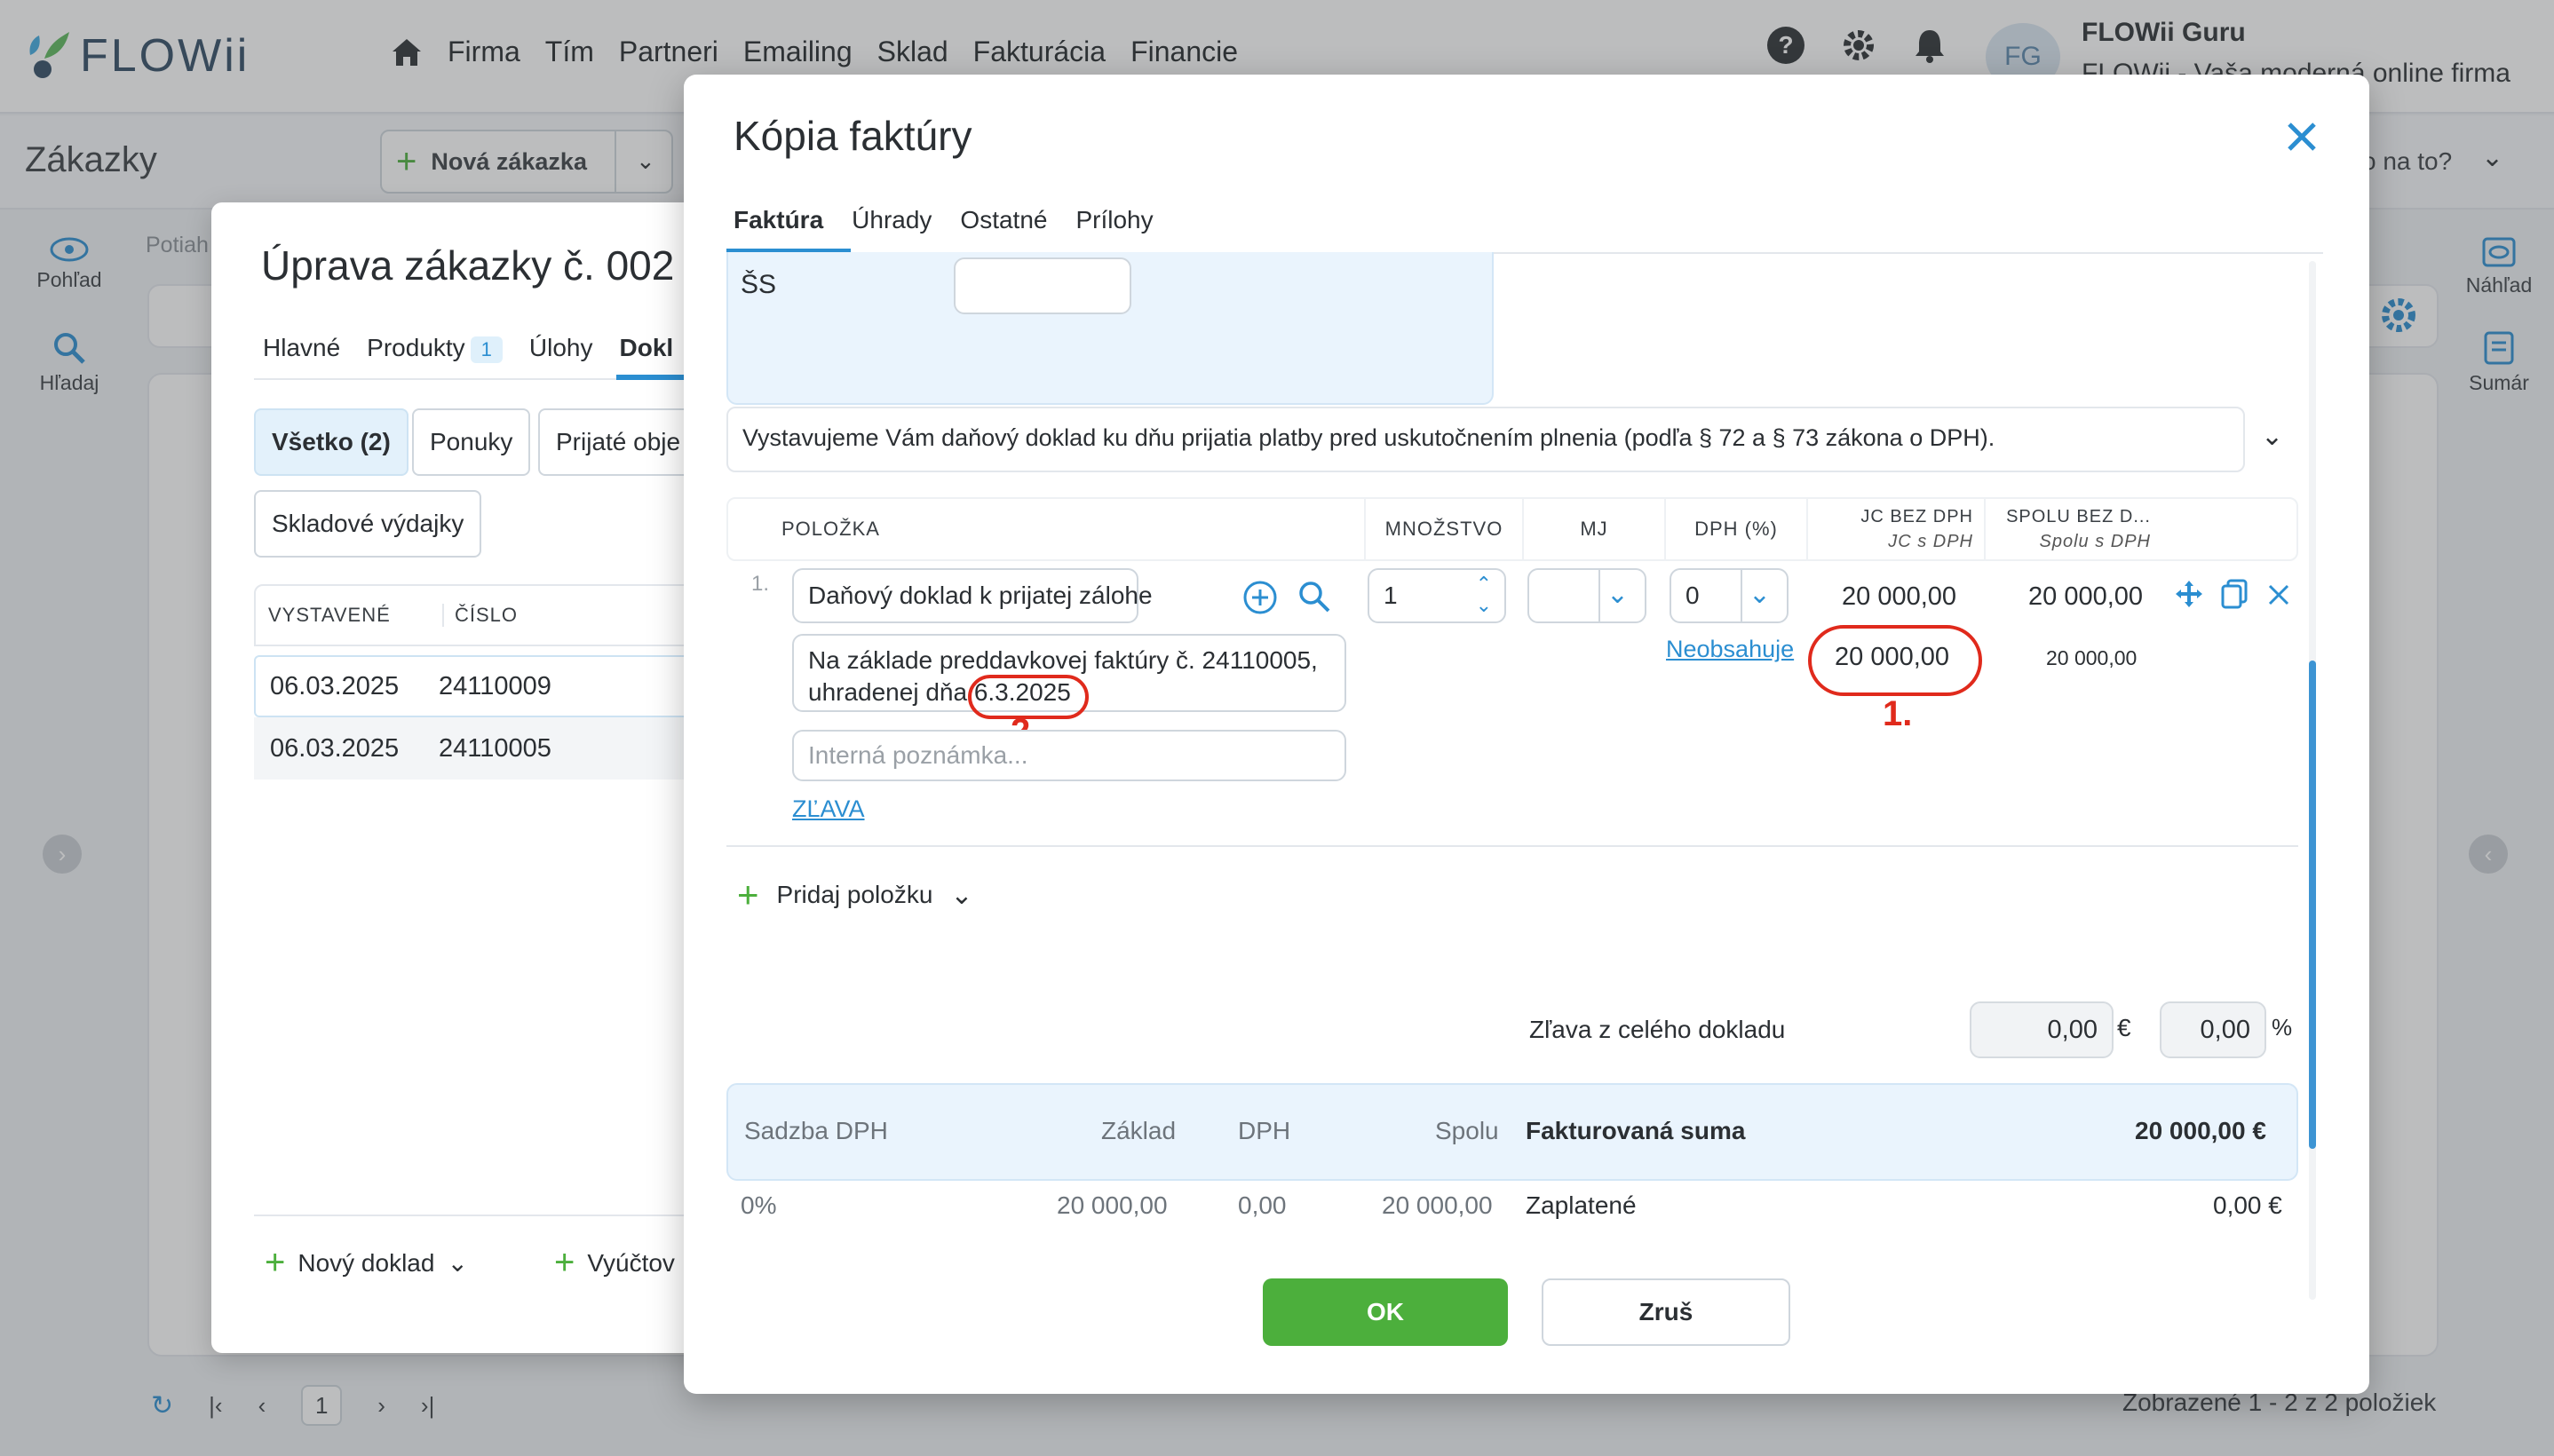 The height and width of the screenshot is (1456, 2554). Describe the element at coordinates (1386, 1312) in the screenshot. I see `ok-button: OK` at that location.